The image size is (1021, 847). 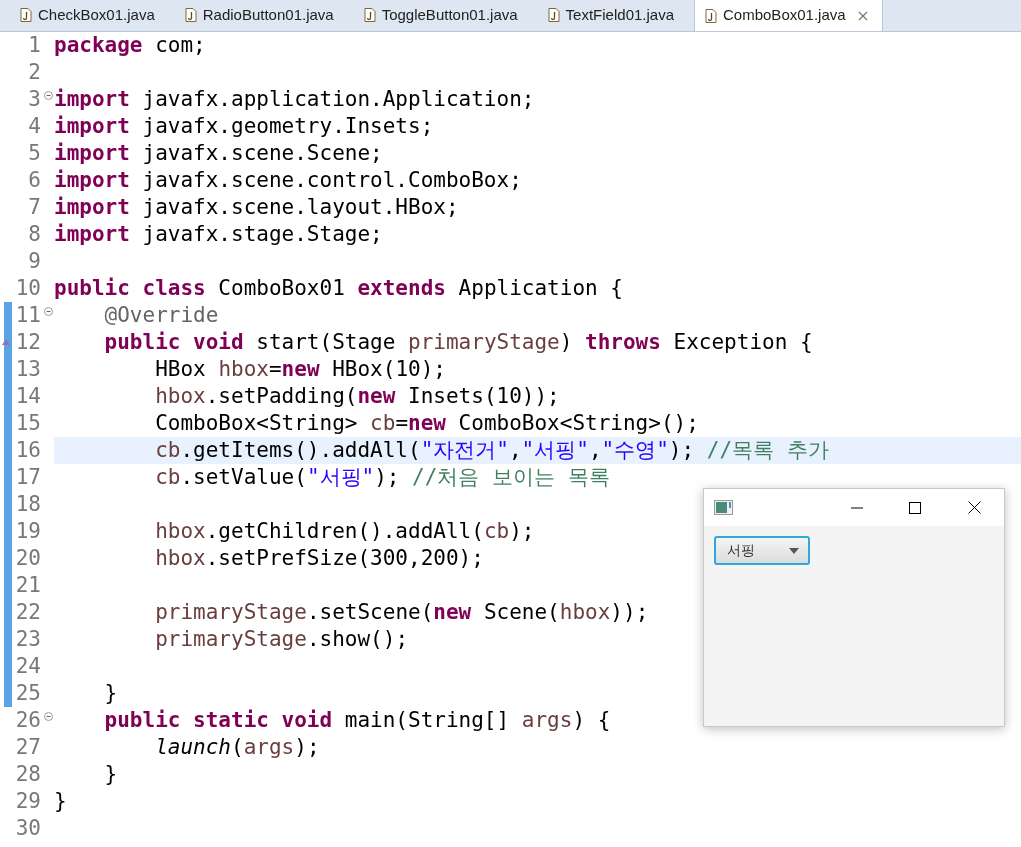 What do you see at coordinates (28, 720) in the screenshot?
I see `line-number: 26` at bounding box center [28, 720].